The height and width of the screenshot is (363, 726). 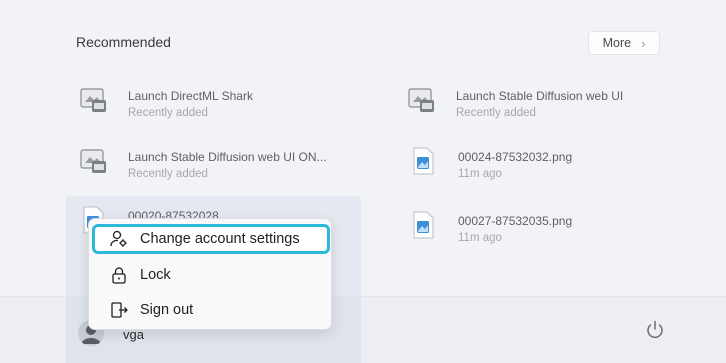 I want to click on more-button: More ›, so click(x=624, y=43).